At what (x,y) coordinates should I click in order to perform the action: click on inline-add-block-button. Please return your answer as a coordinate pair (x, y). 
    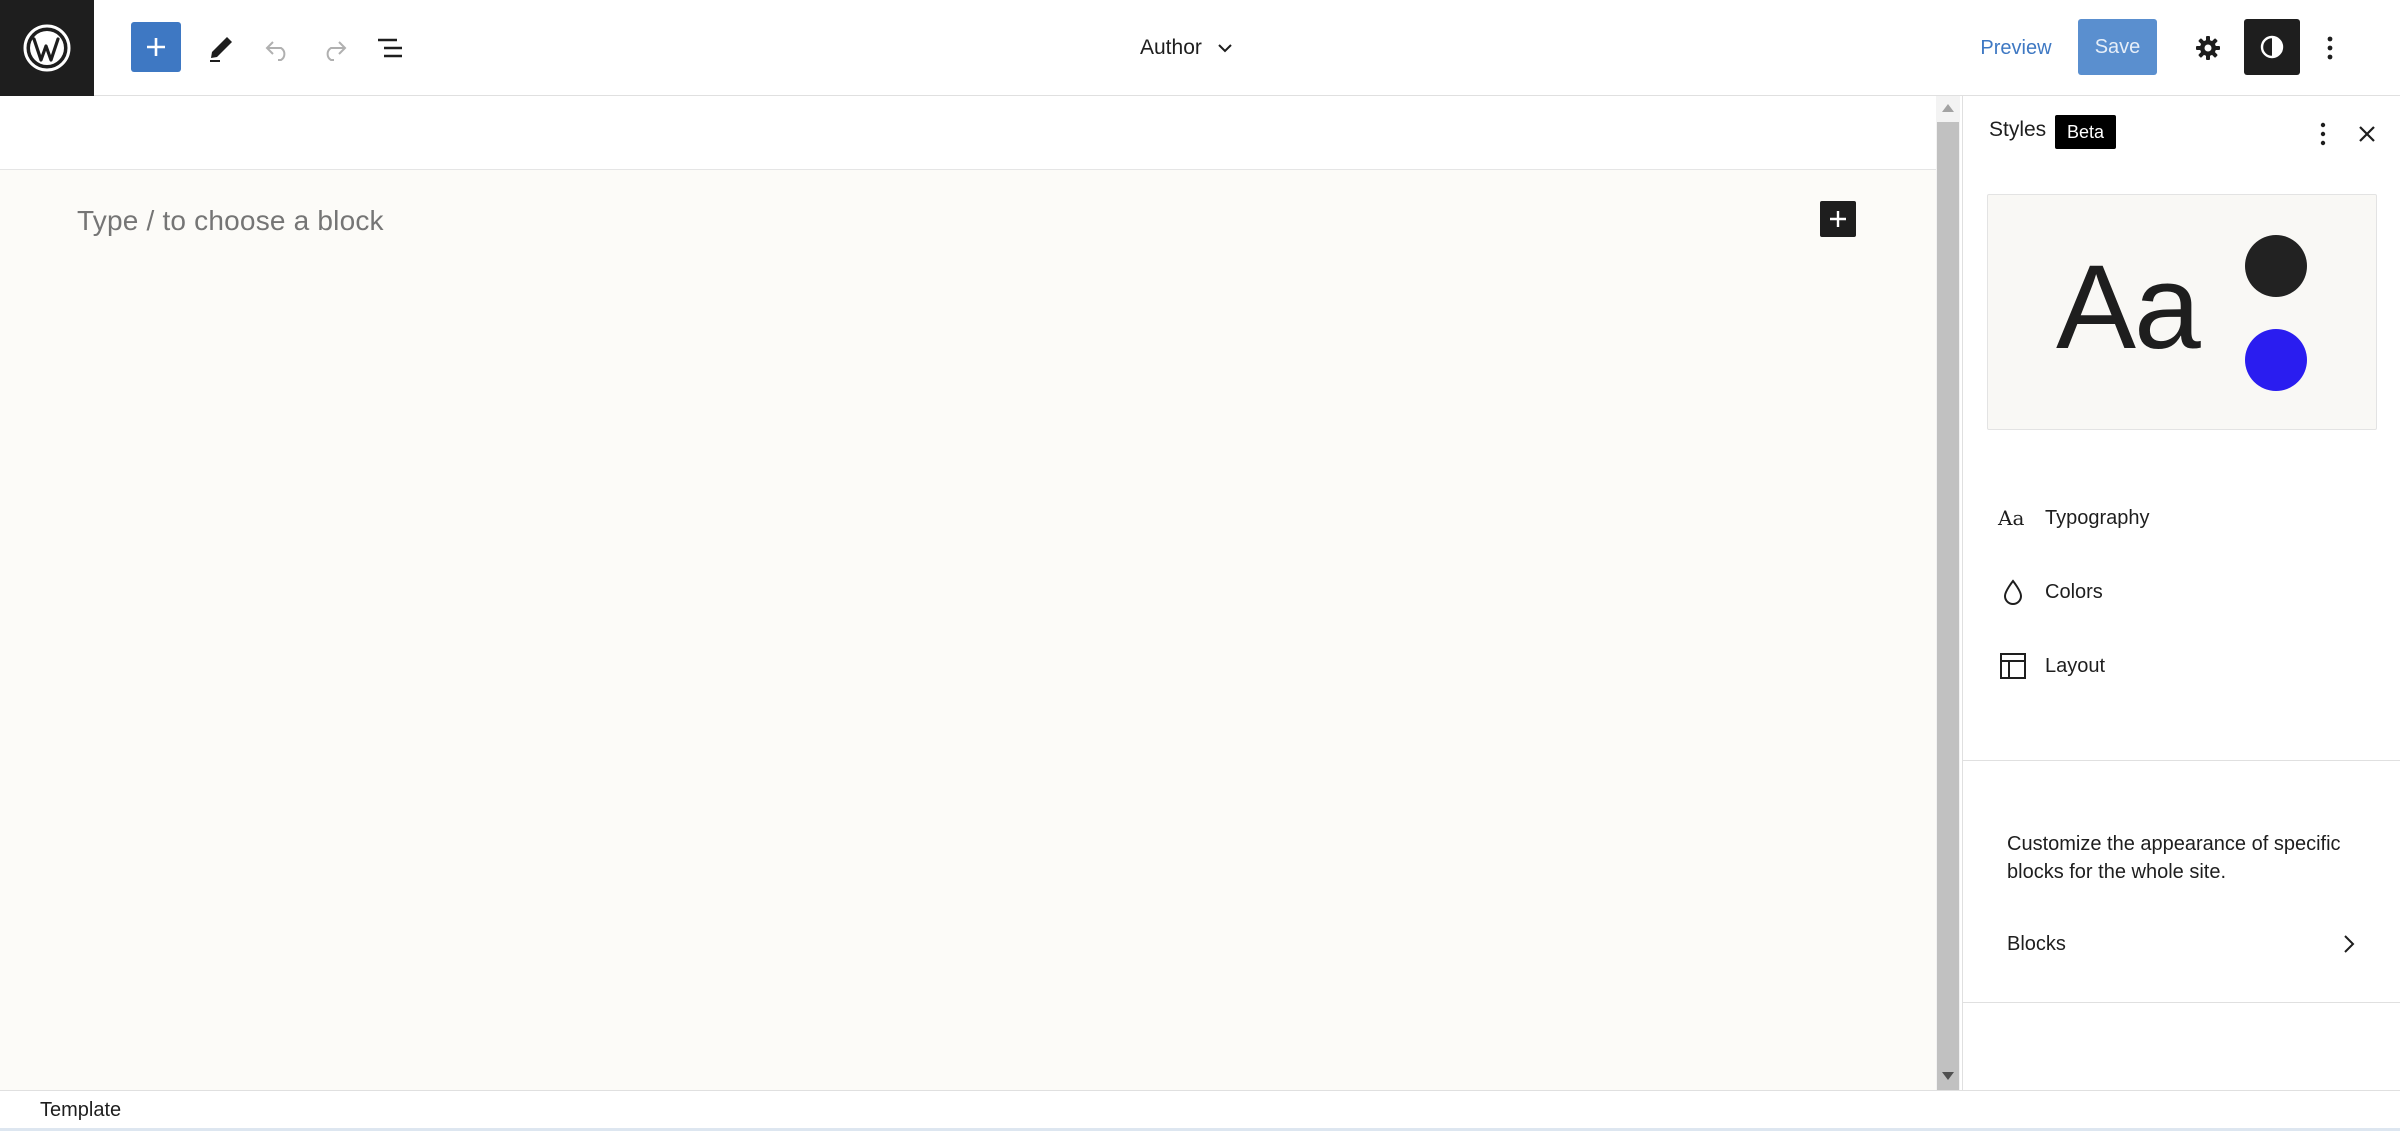
    Looking at the image, I should click on (1838, 219).